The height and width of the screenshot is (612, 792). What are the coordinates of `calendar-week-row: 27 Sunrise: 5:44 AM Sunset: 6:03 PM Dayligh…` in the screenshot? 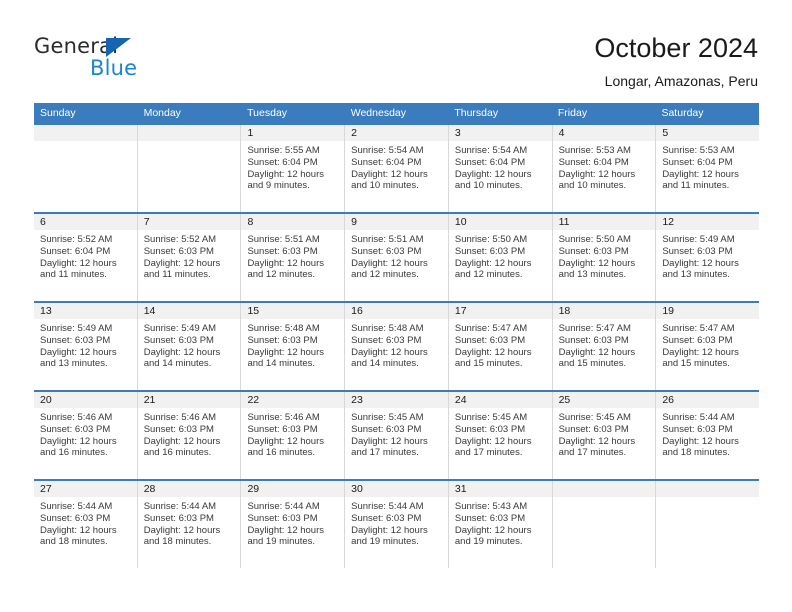 It's located at (397, 523).